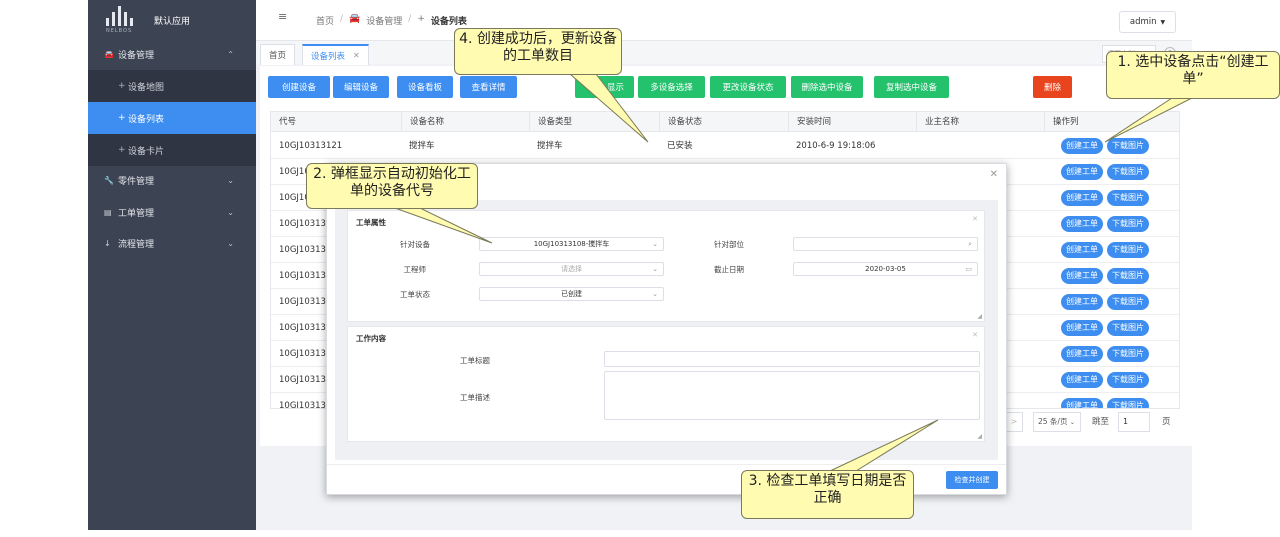 The width and height of the screenshot is (1280, 537). I want to click on view-detail-button: 查看详情, so click(488, 87).